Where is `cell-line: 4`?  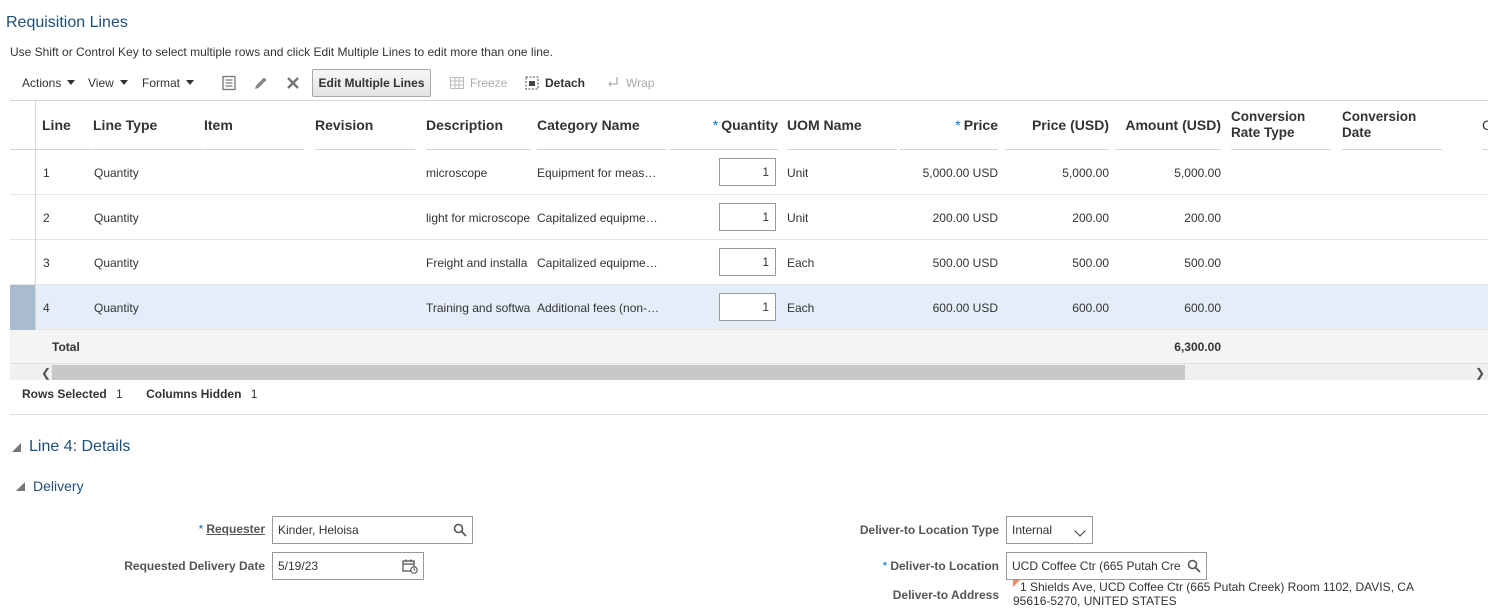 cell-line: 4 is located at coordinates (46, 307).